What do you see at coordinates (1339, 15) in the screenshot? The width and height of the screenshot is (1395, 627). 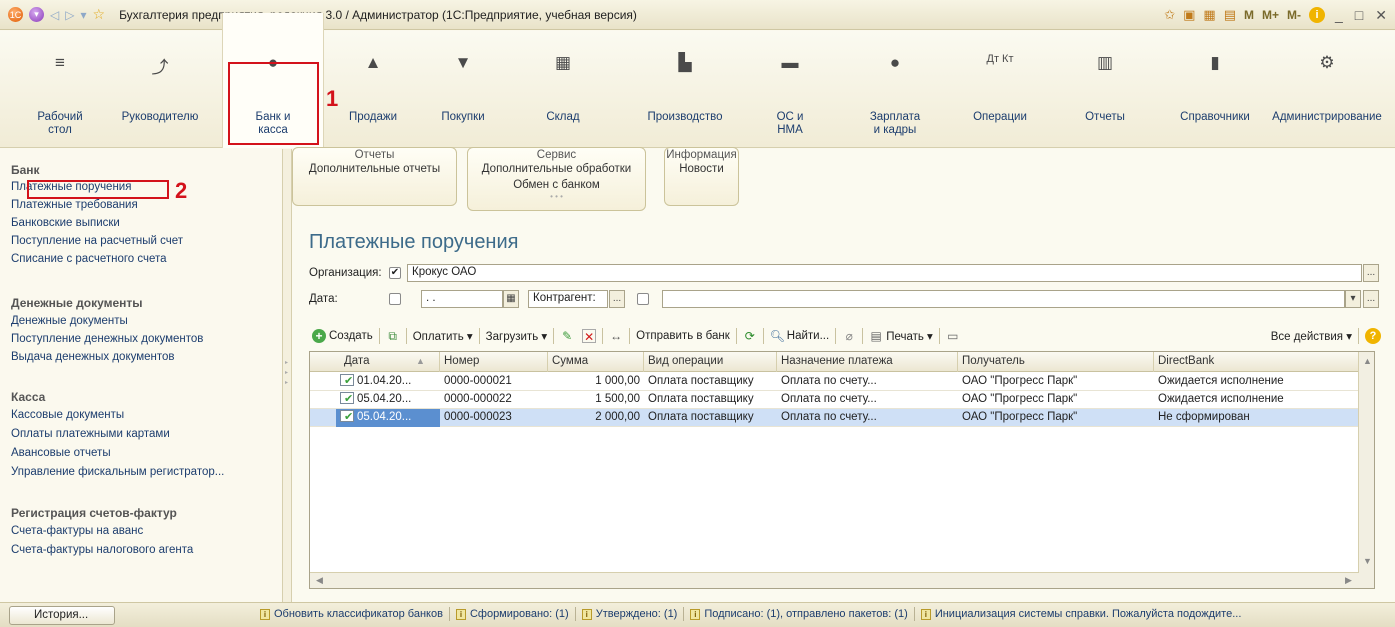 I see `minimize-button: _` at bounding box center [1339, 15].